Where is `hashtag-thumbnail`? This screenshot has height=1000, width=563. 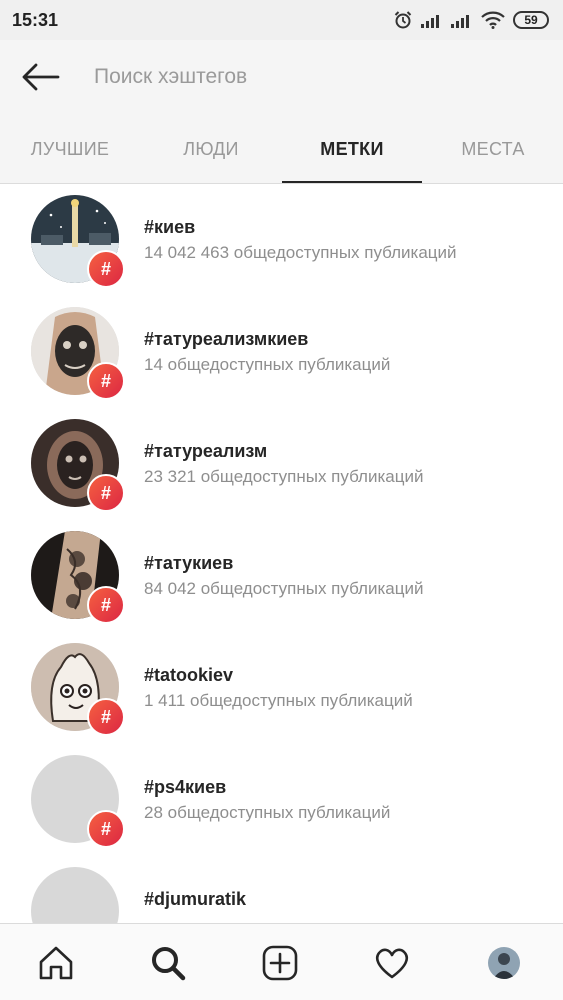
hashtag-thumbnail is located at coordinates (75, 895).